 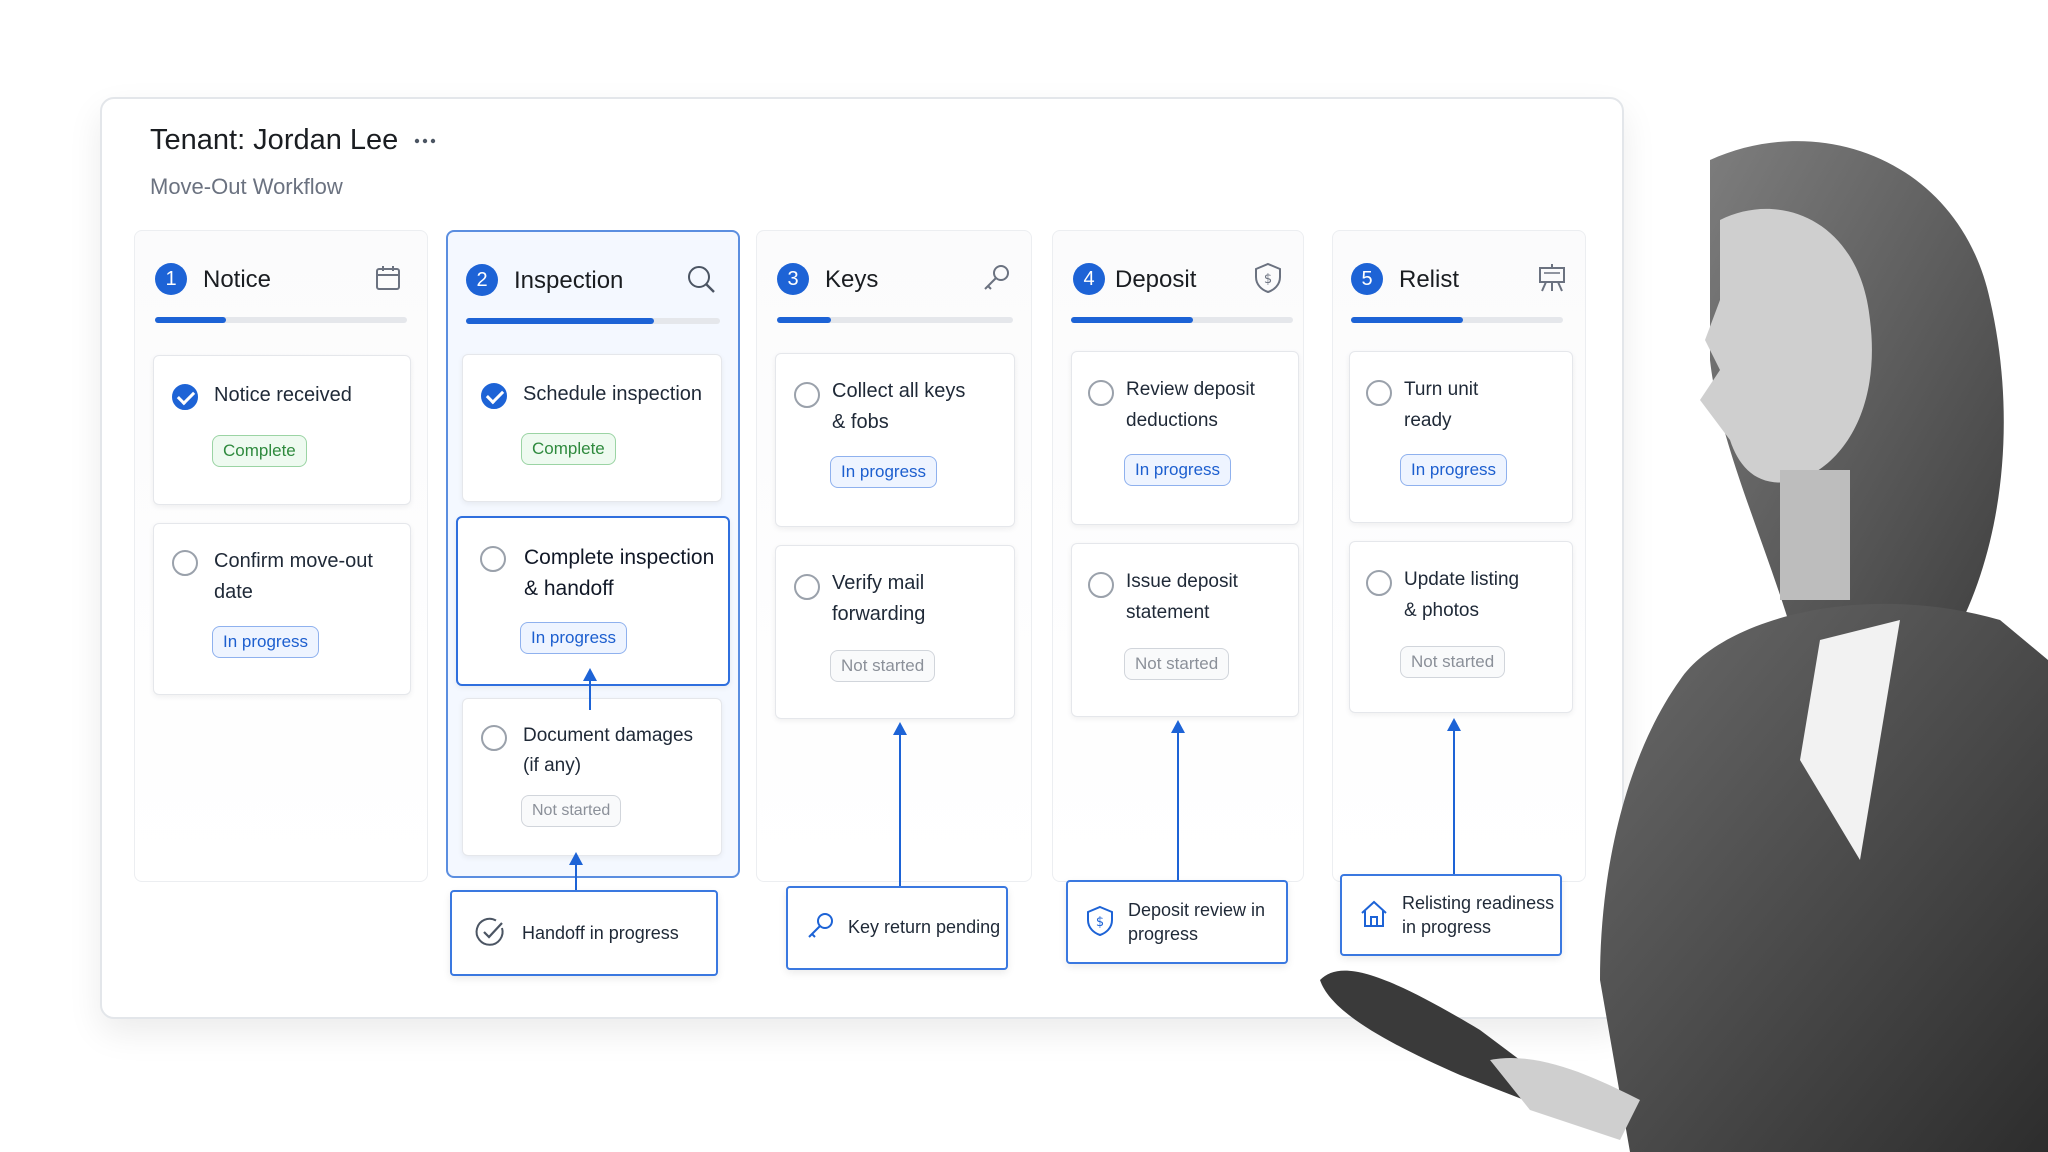 What do you see at coordinates (608, 750) in the screenshot?
I see `task-title: Document damages (if any)` at bounding box center [608, 750].